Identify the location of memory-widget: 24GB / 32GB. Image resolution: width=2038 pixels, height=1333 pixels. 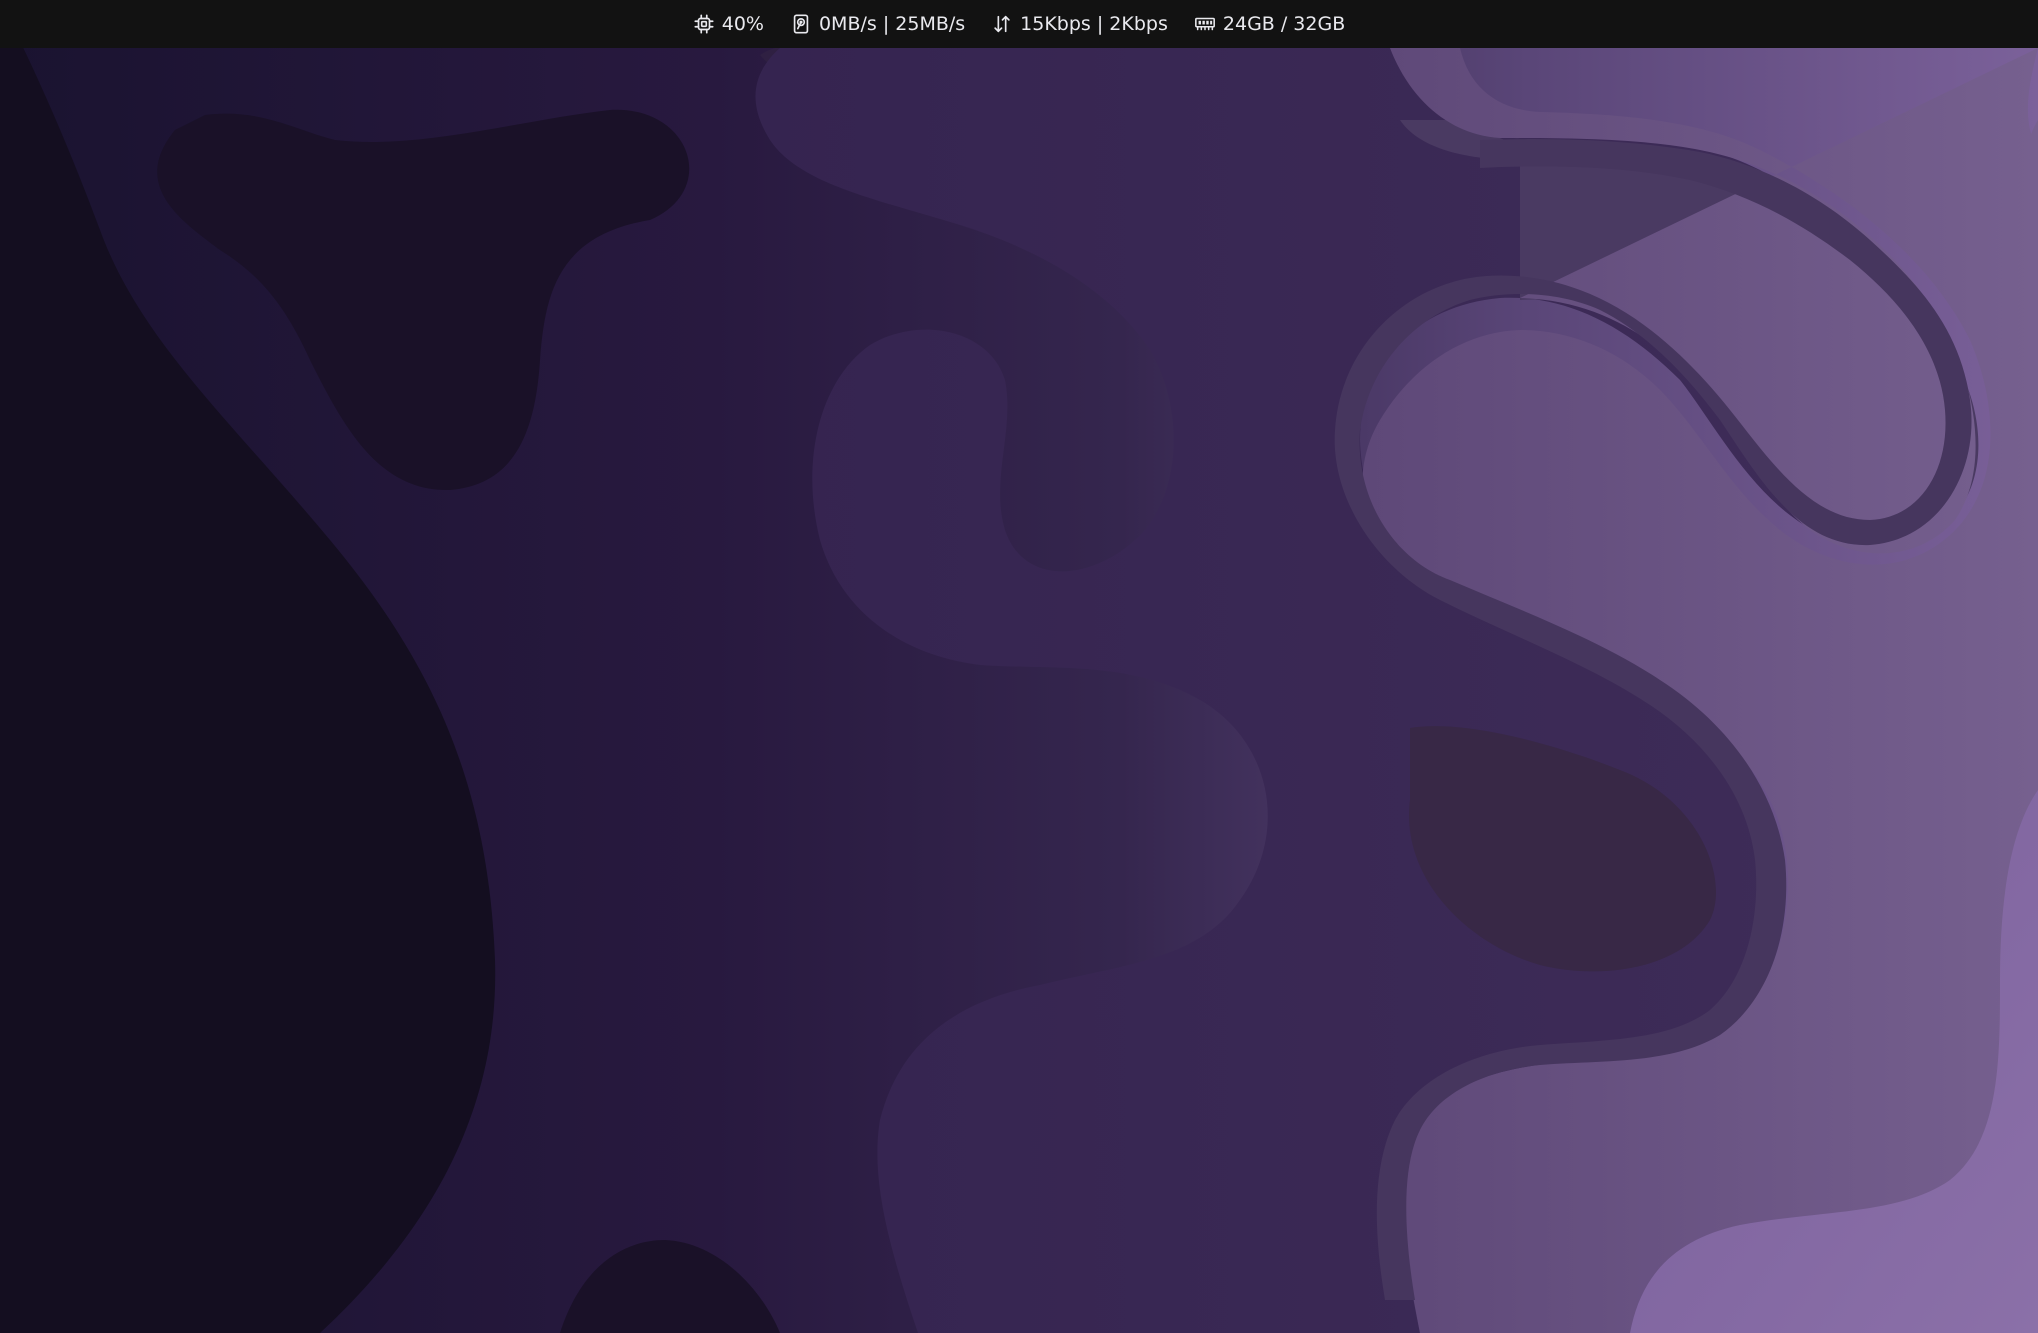
(1269, 24).